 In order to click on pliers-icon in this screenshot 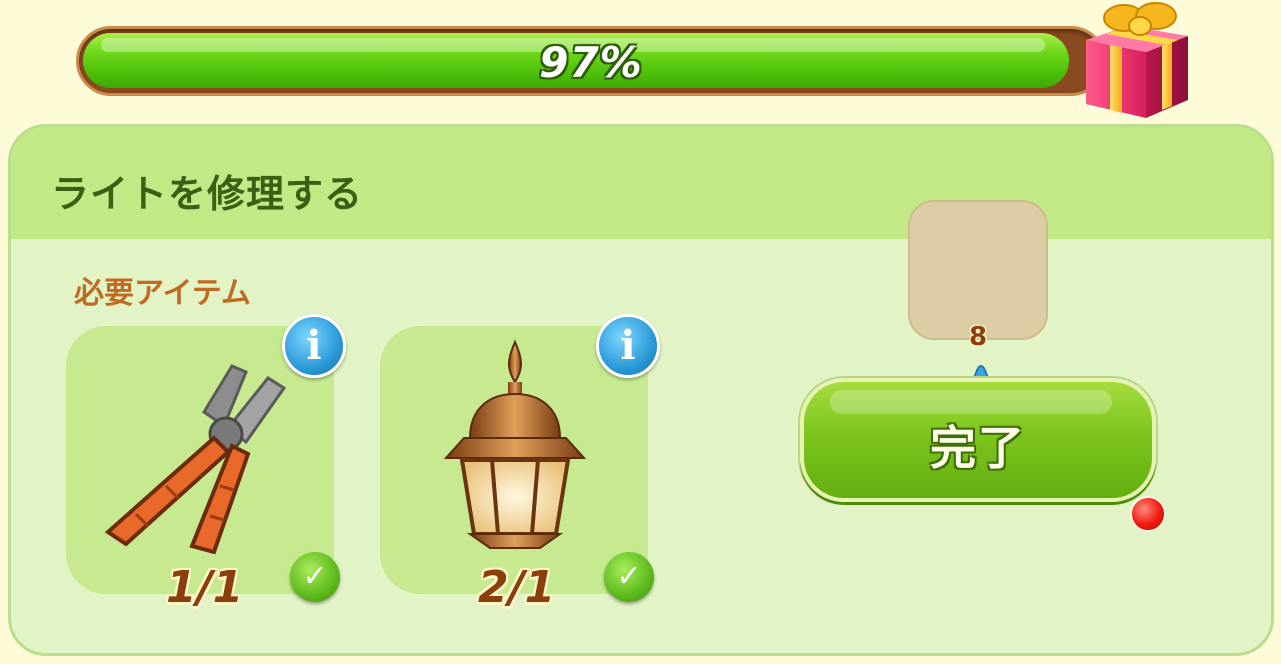, I will do `click(195, 459)`.